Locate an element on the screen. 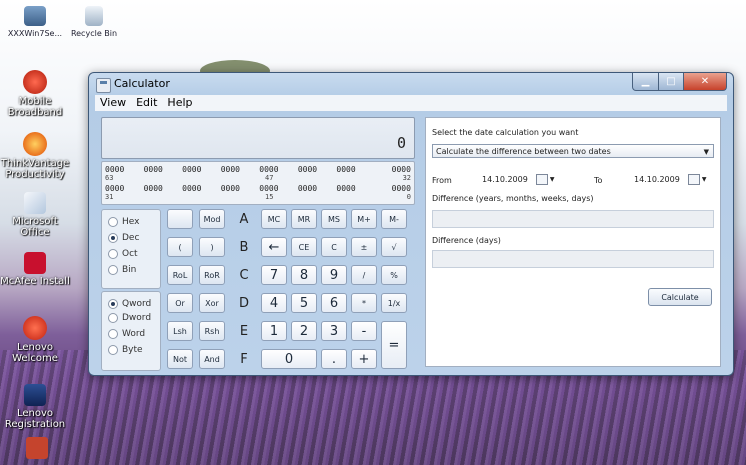 This screenshot has height=465, width=746. minimize-button: ▁ is located at coordinates (645, 82).